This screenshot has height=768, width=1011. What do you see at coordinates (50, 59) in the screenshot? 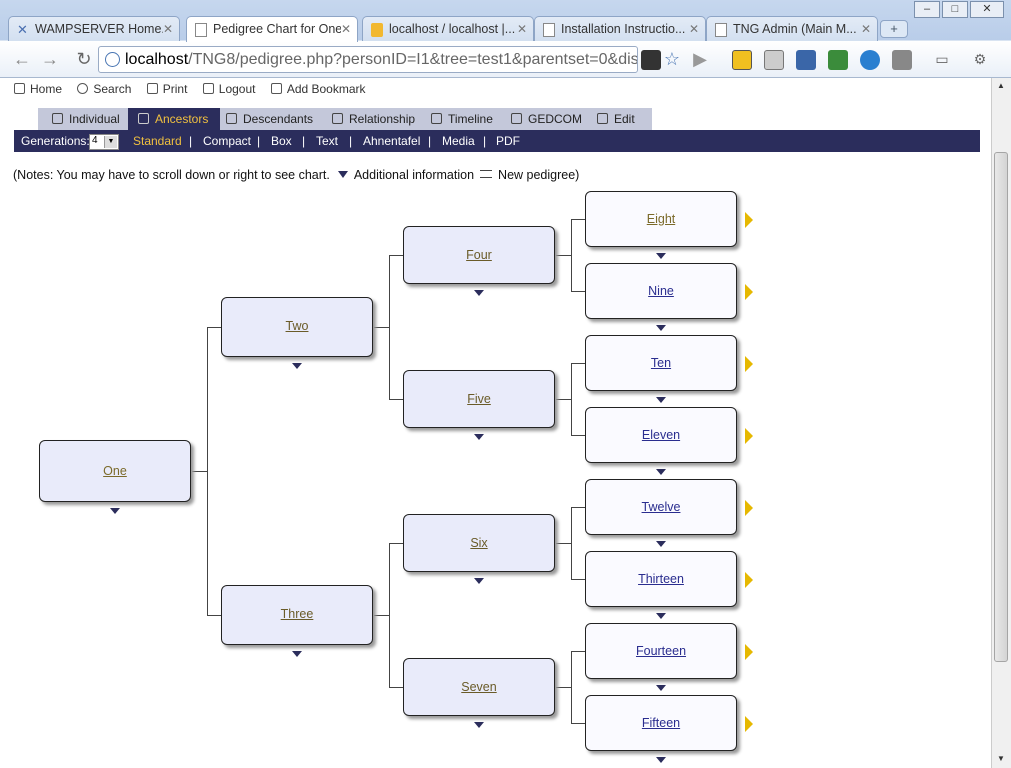
I see `forward-icon: →` at bounding box center [50, 59].